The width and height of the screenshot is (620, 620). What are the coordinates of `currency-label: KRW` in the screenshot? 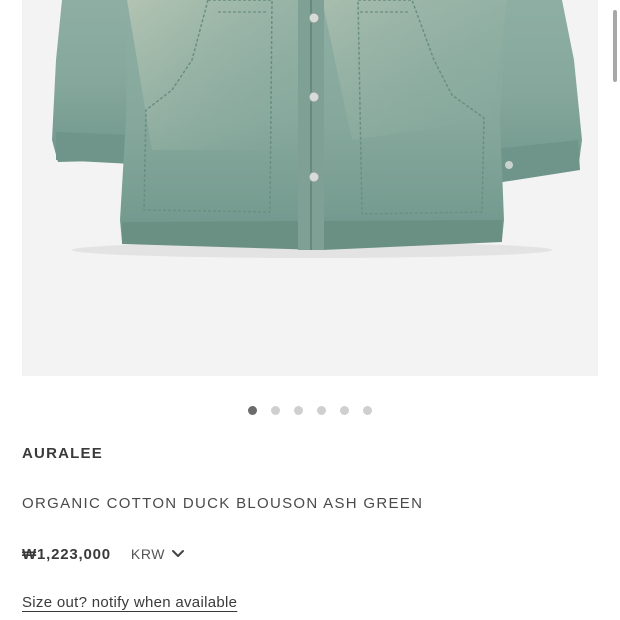 It's located at (148, 554).